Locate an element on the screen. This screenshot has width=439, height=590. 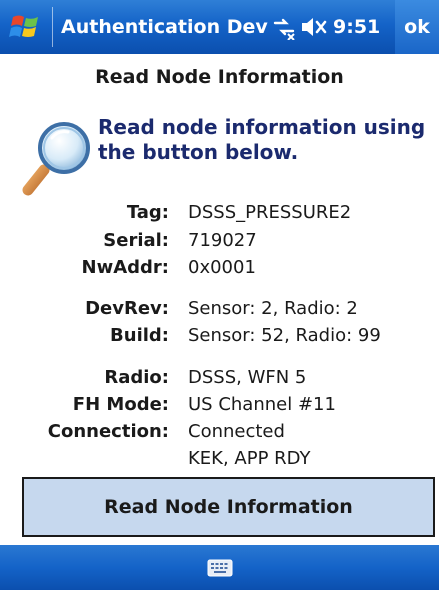
connection-label: Connection: is located at coordinates (108, 431).